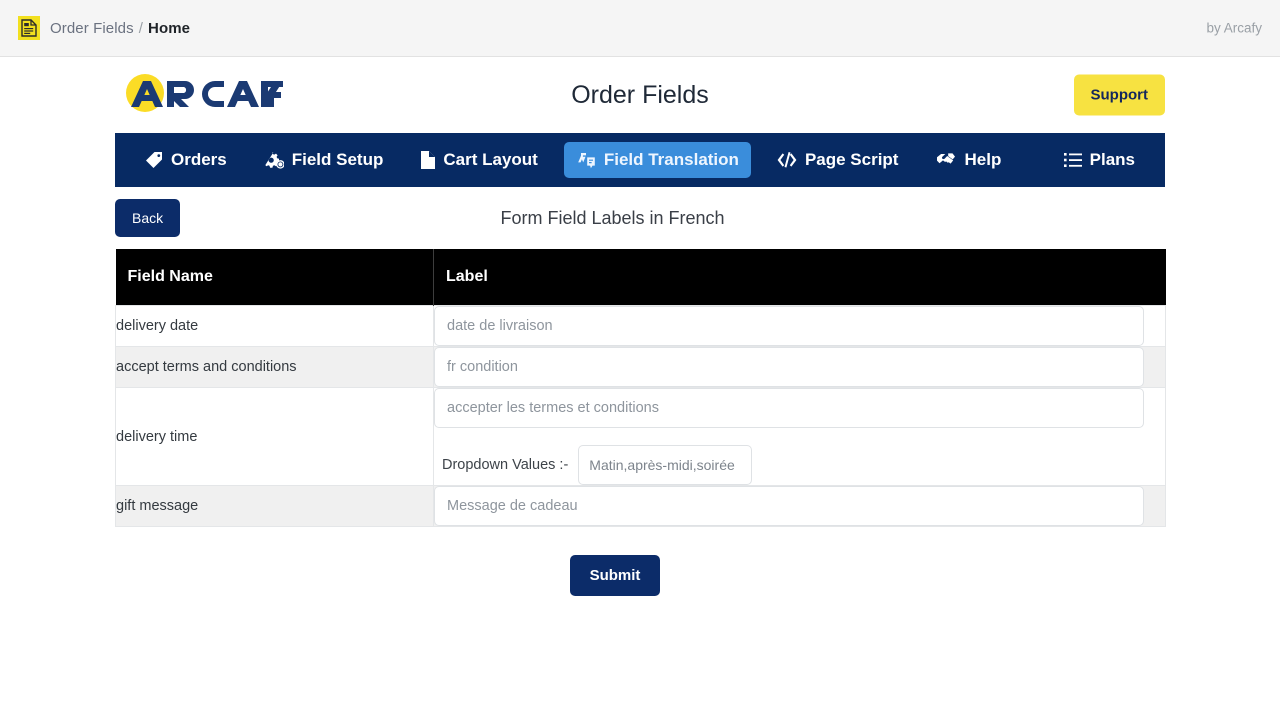  Describe the element at coordinates (1119, 95) in the screenshot. I see `support-button: Support` at that location.